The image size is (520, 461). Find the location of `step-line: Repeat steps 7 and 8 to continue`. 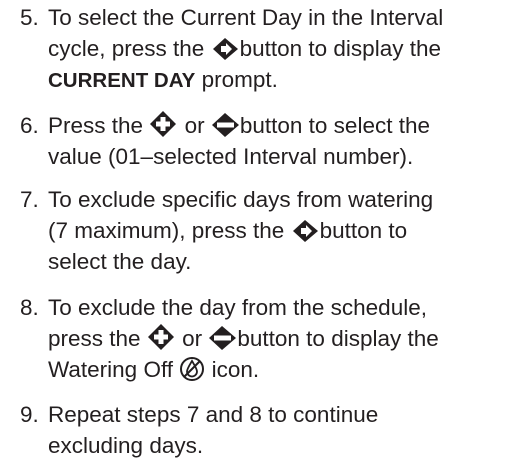

step-line: Repeat steps 7 and 8 to continue is located at coordinates (283, 414).